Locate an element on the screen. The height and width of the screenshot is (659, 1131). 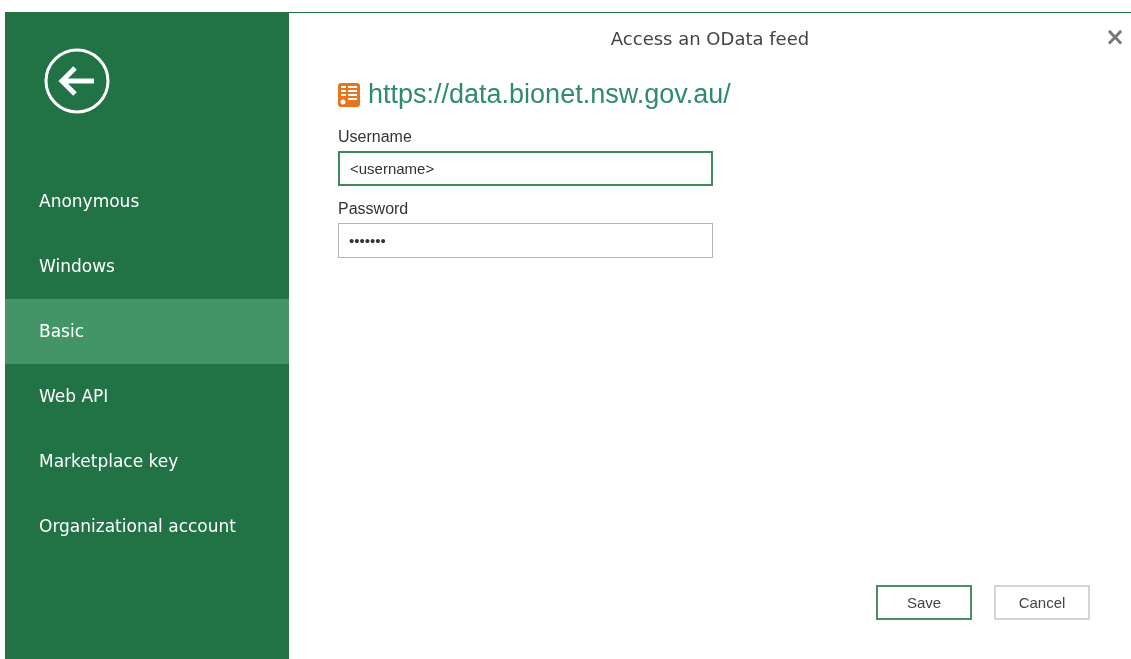
feed-url: https://data.bionet.nsw.gov.au/ is located at coordinates (549, 94).